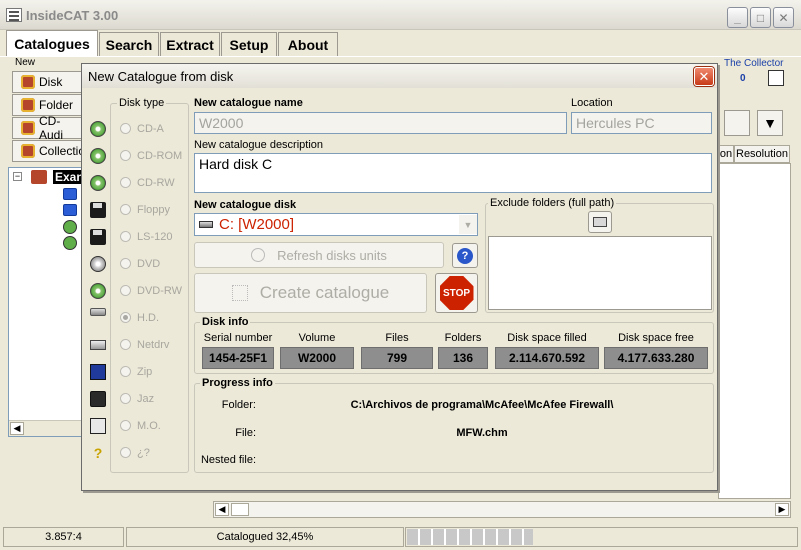 Image resolution: width=801 pixels, height=550 pixels. What do you see at coordinates (137, 236) in the screenshot?
I see `disk-type-option: LS-120` at bounding box center [137, 236].